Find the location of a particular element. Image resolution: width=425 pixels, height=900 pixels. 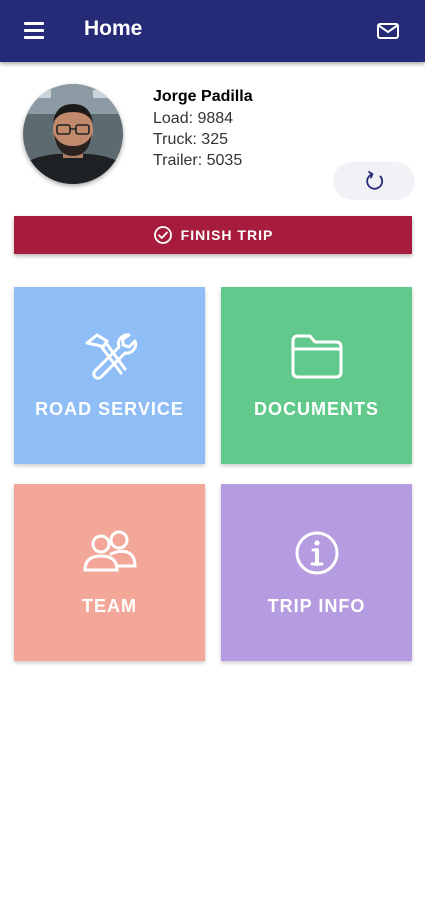

finish-trip-button: FINISH TRIP is located at coordinates (213, 235).